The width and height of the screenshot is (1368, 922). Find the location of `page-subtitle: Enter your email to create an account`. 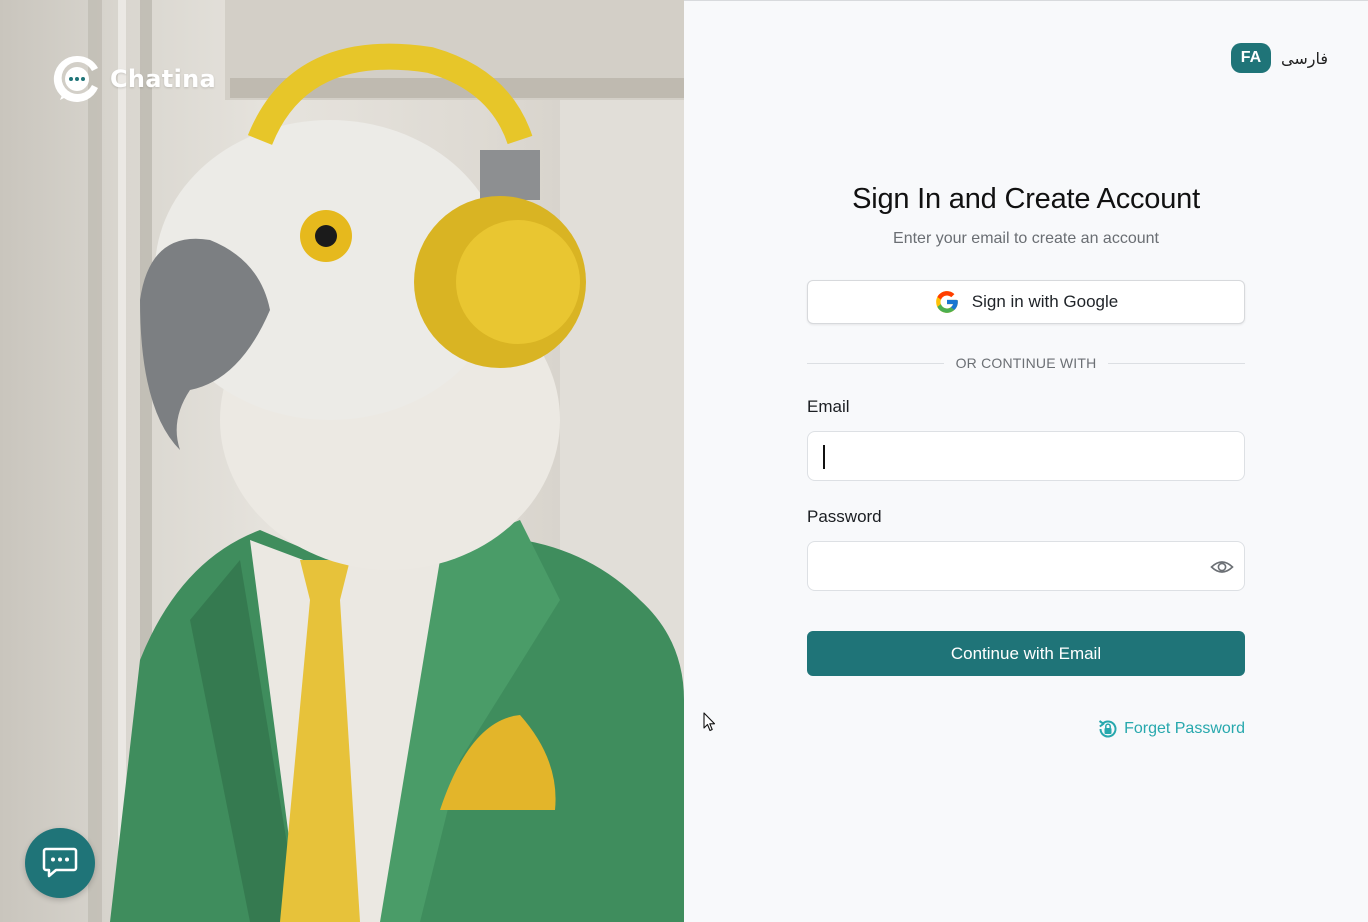

page-subtitle: Enter your email to create an account is located at coordinates (1026, 238).